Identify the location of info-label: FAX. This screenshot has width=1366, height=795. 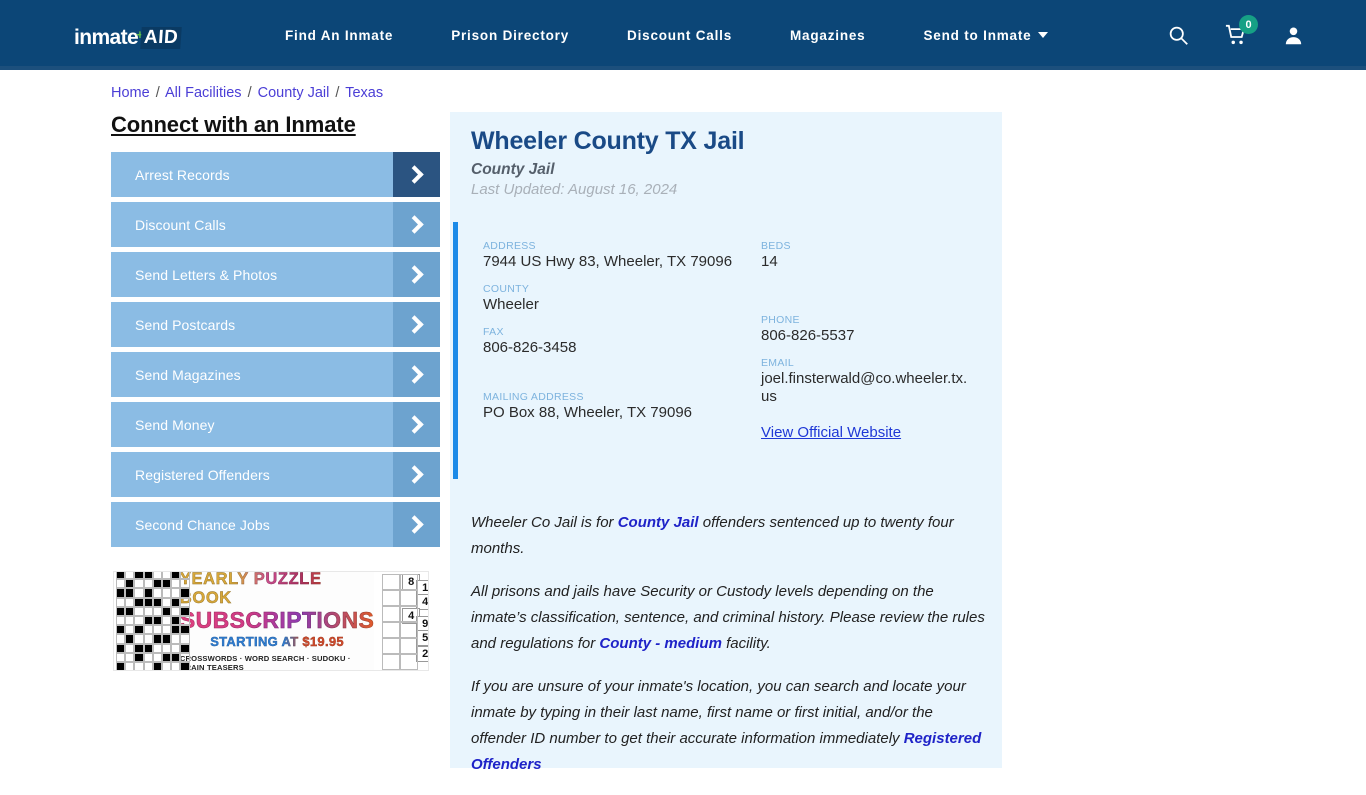
(493, 332).